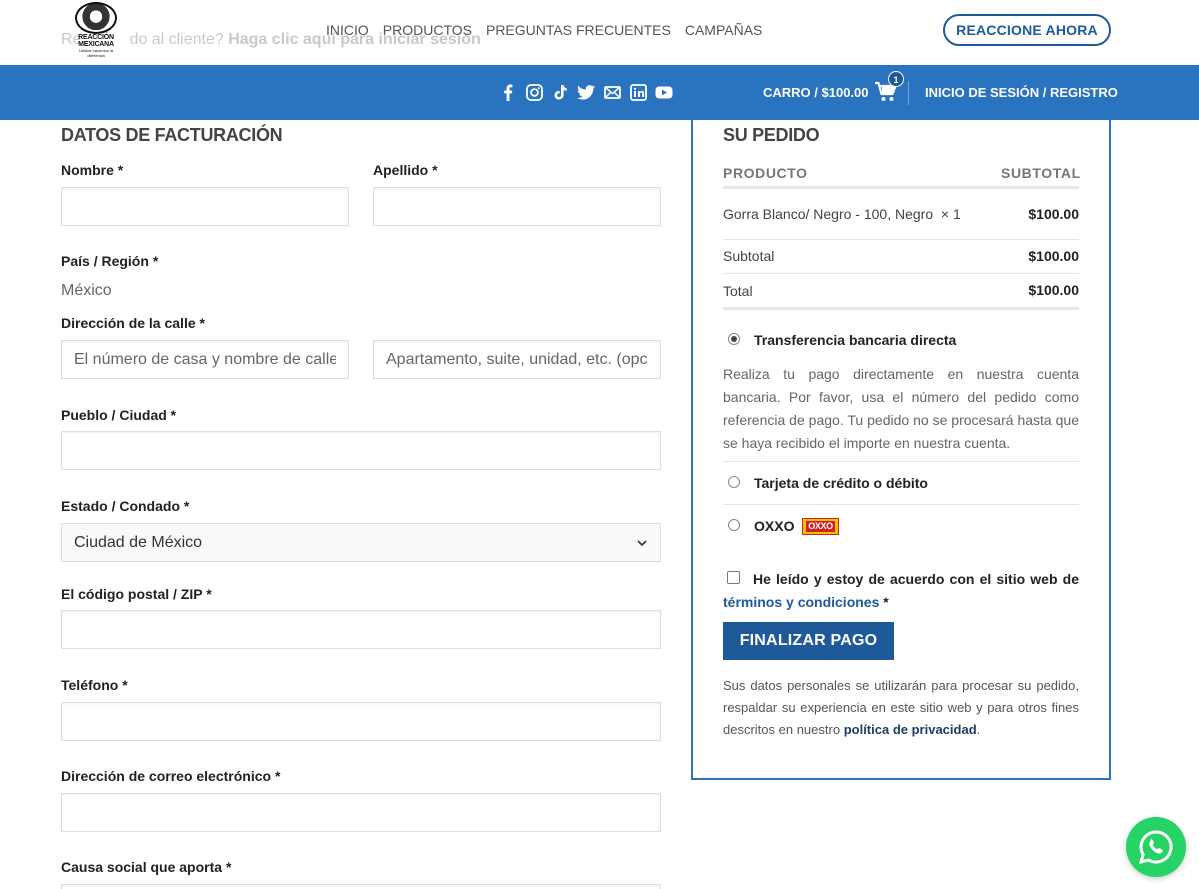 The height and width of the screenshot is (889, 1199). I want to click on last-name-input, so click(517, 206).